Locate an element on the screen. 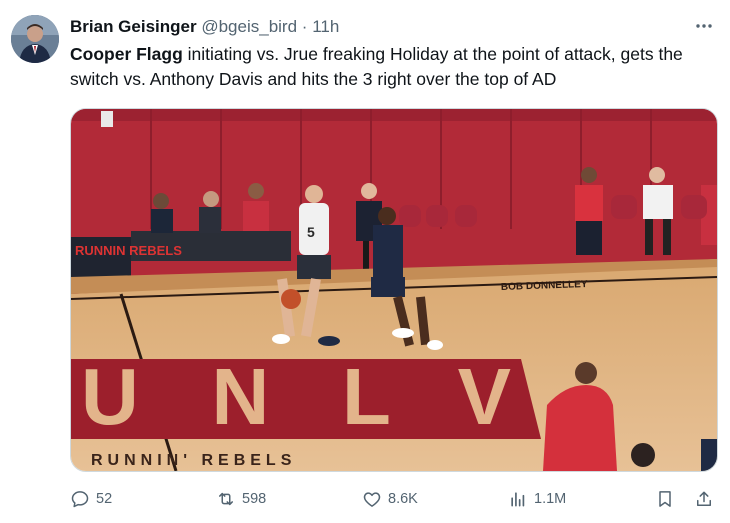  views-chart-icon is located at coordinates (518, 499).